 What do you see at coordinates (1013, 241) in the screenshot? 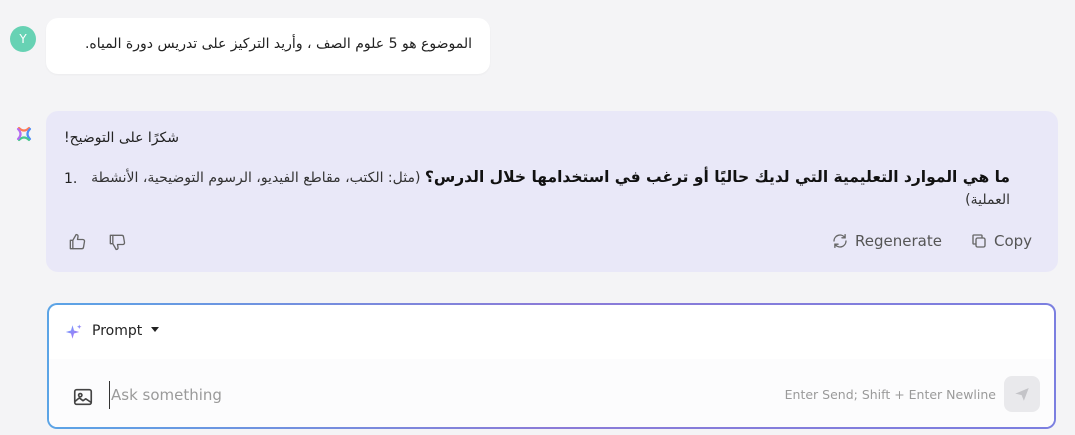
I see `copy-label: Copy` at bounding box center [1013, 241].